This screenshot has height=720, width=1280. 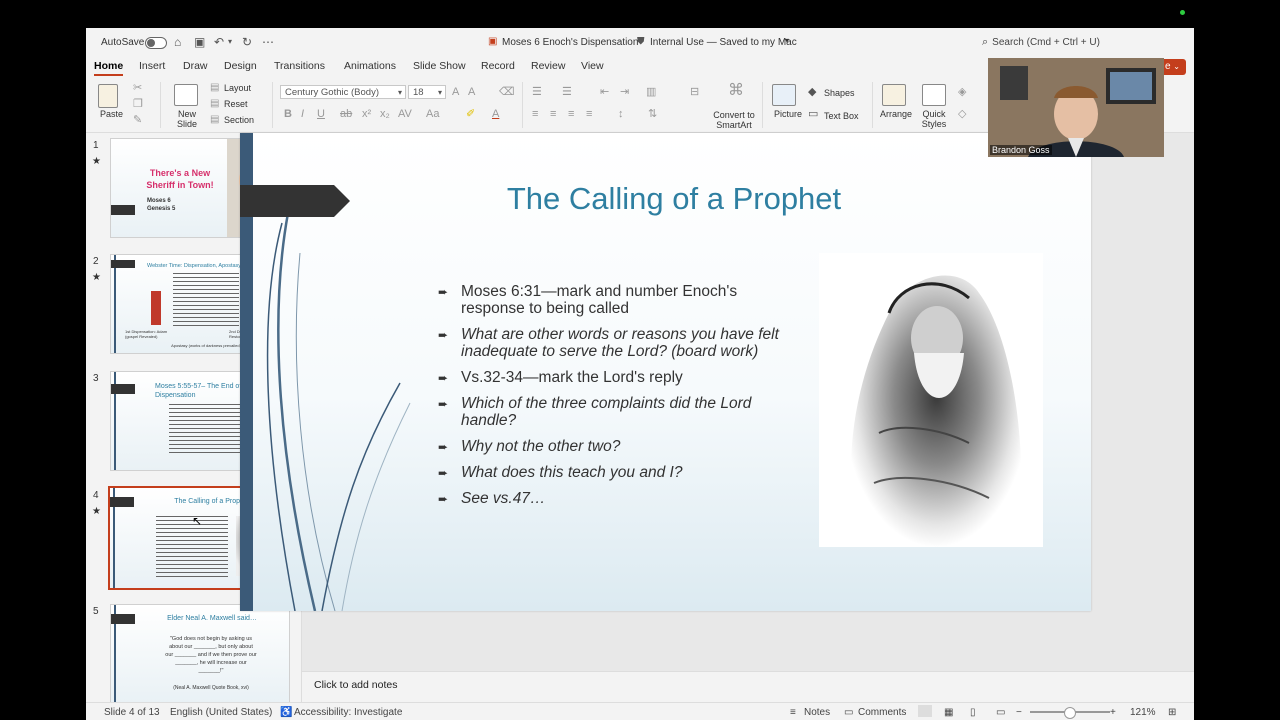 I want to click on undo-icon: ↶, so click(x=219, y=42).